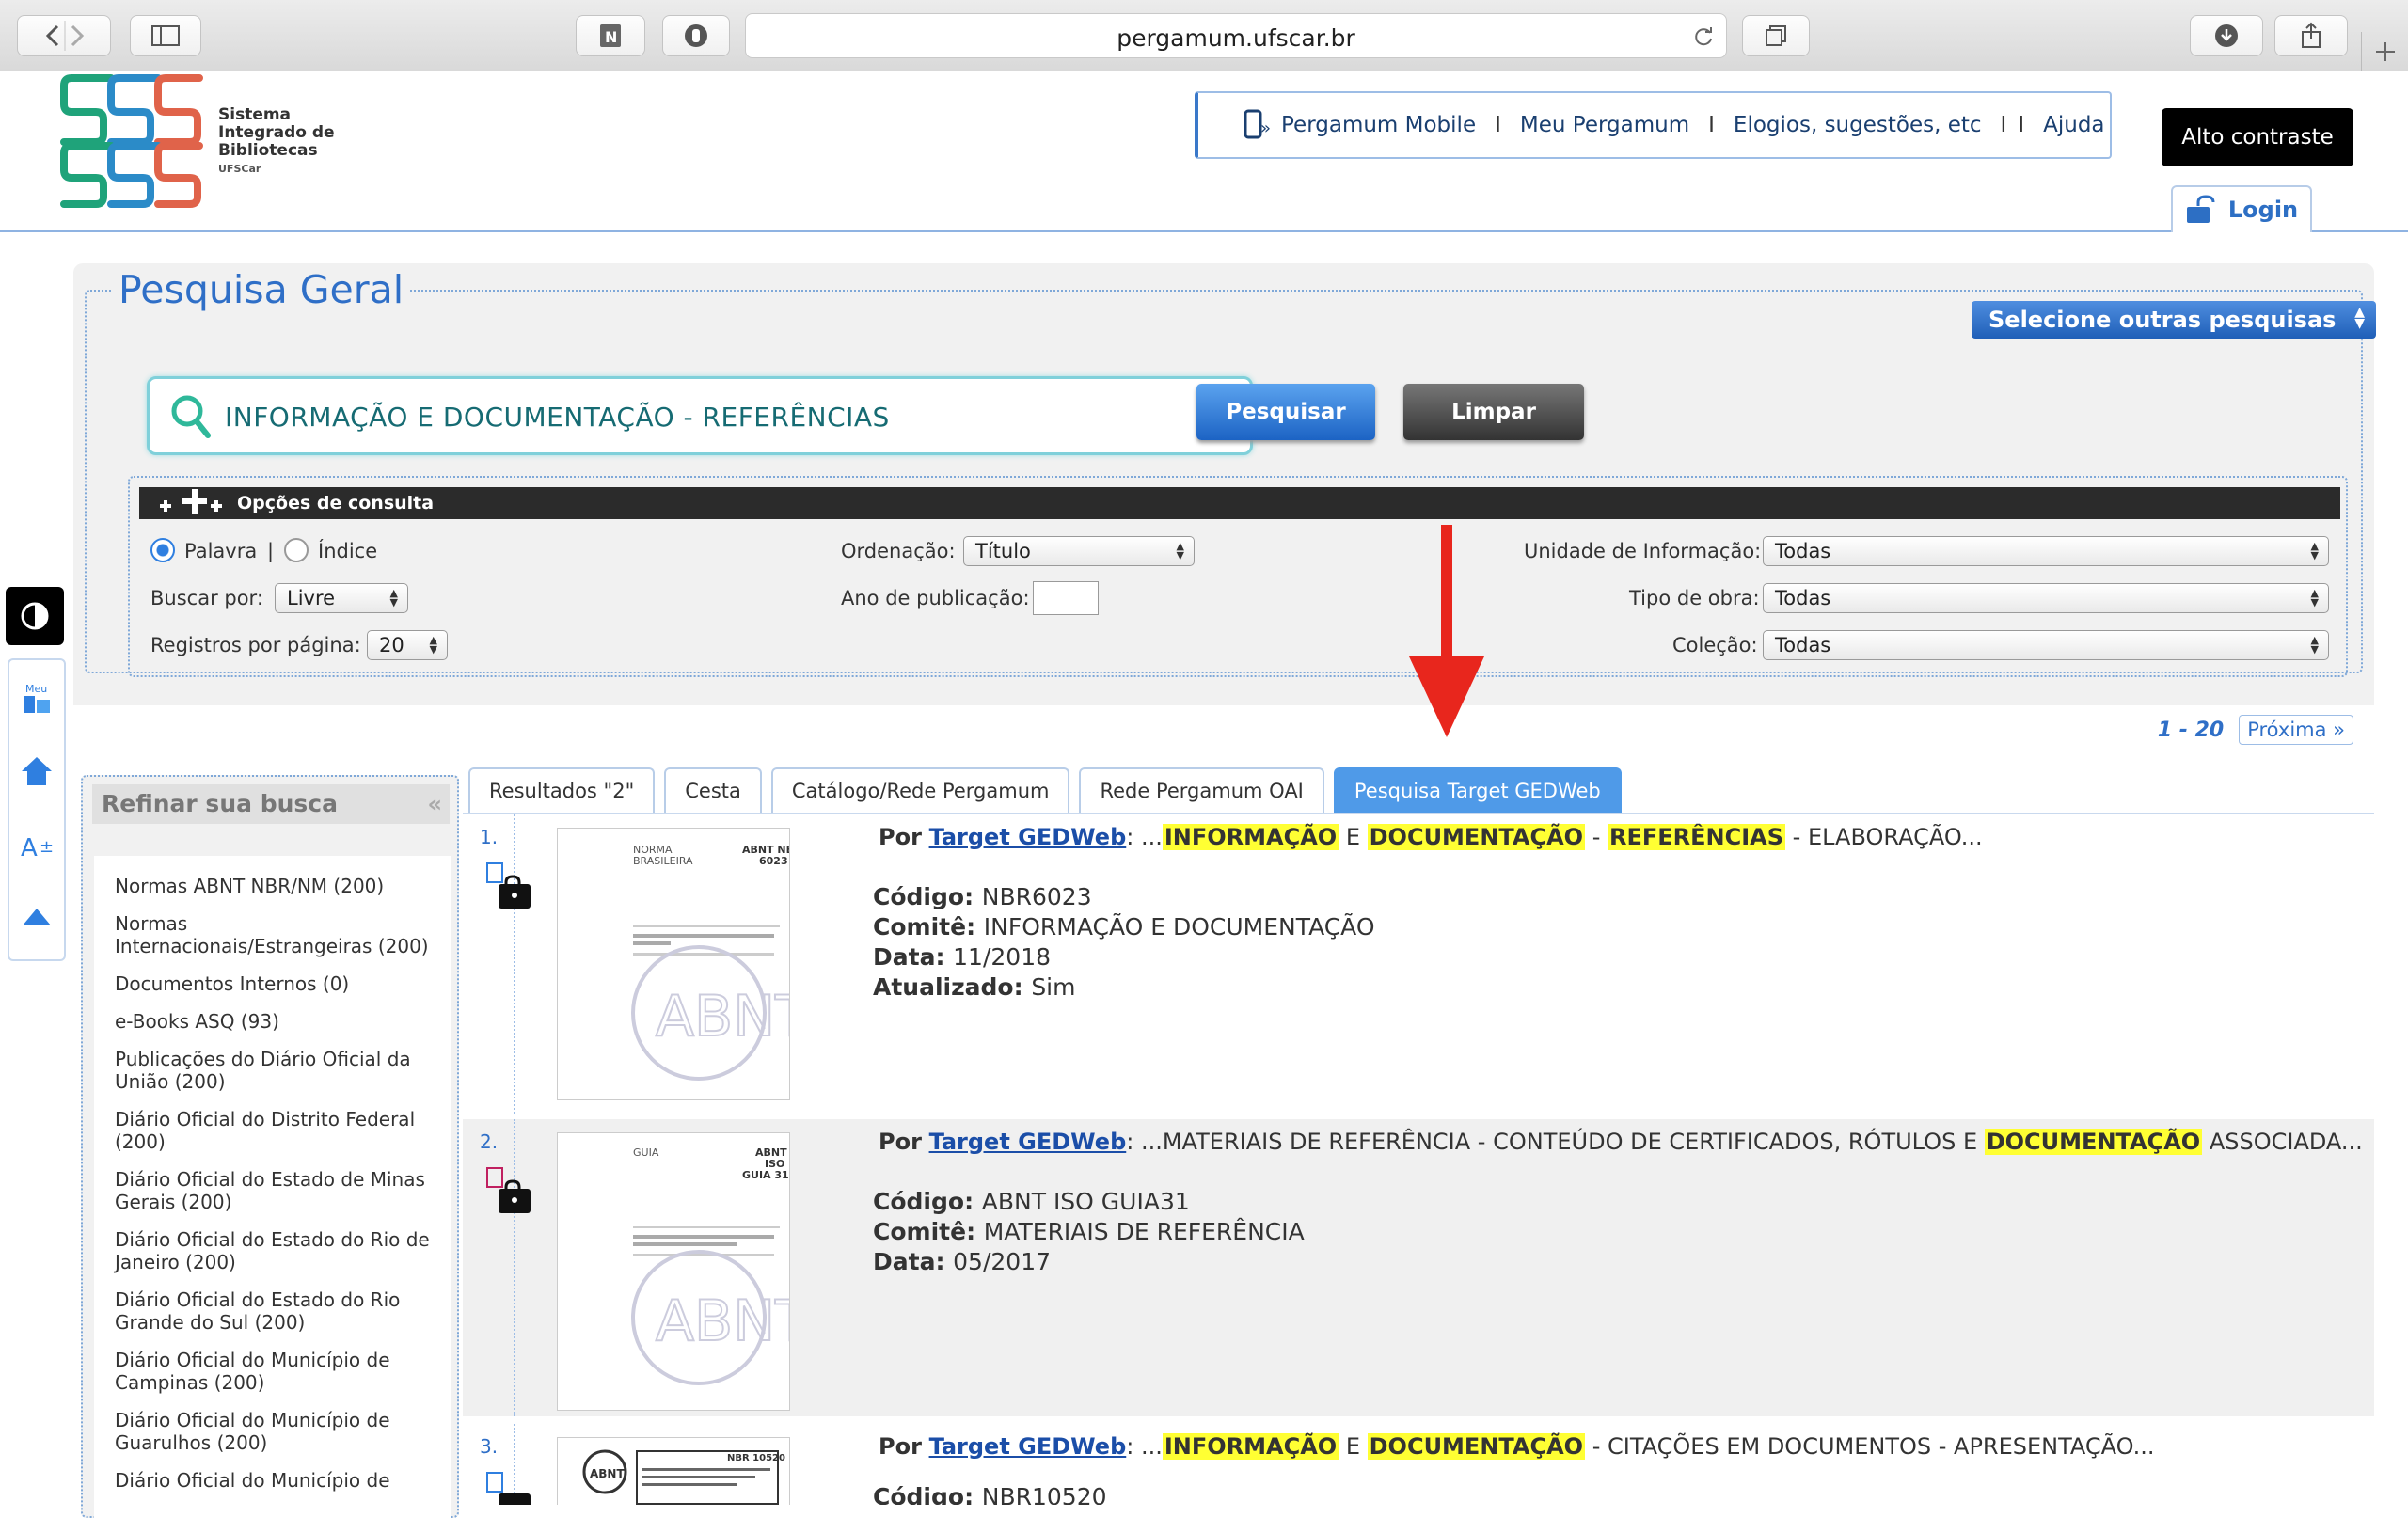 This screenshot has width=2408, height=1533. I want to click on tabs-overview-button, so click(1776, 36).